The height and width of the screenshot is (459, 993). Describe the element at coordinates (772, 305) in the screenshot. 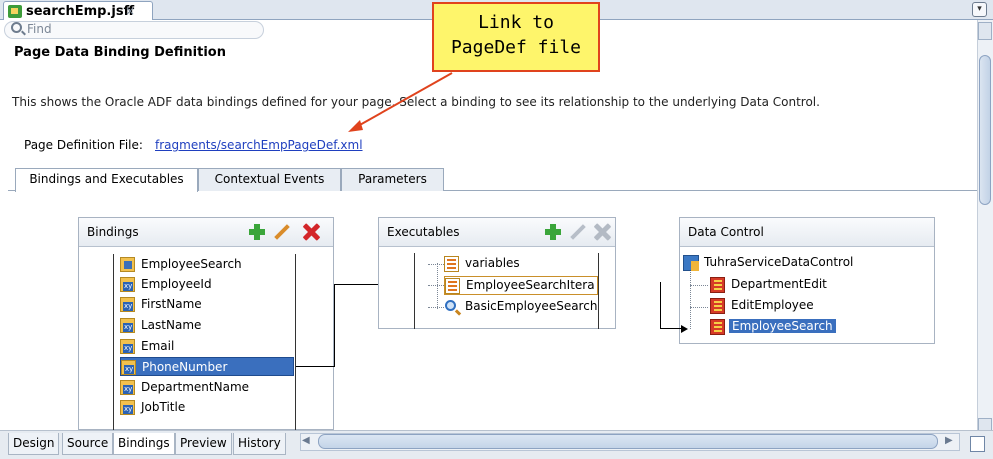

I see `data-control-item-label: EditEmployee` at that location.